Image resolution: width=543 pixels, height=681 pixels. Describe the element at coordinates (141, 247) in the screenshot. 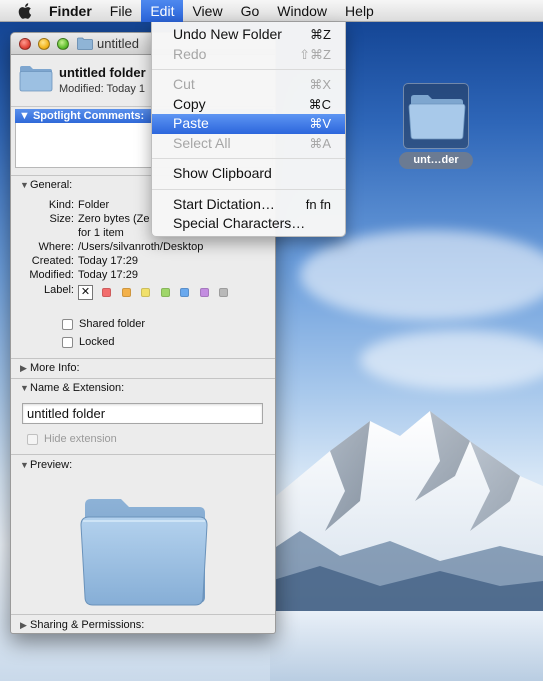

I see `where-value: /Users/silvanroth/Desktop` at that location.